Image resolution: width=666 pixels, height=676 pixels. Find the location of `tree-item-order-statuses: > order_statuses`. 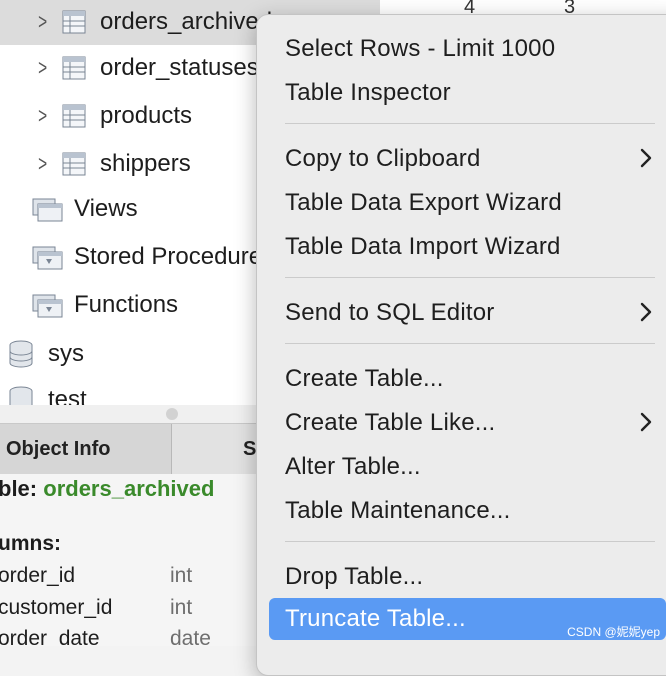

tree-item-order-statuses: > order_statuses is located at coordinates (147, 68).